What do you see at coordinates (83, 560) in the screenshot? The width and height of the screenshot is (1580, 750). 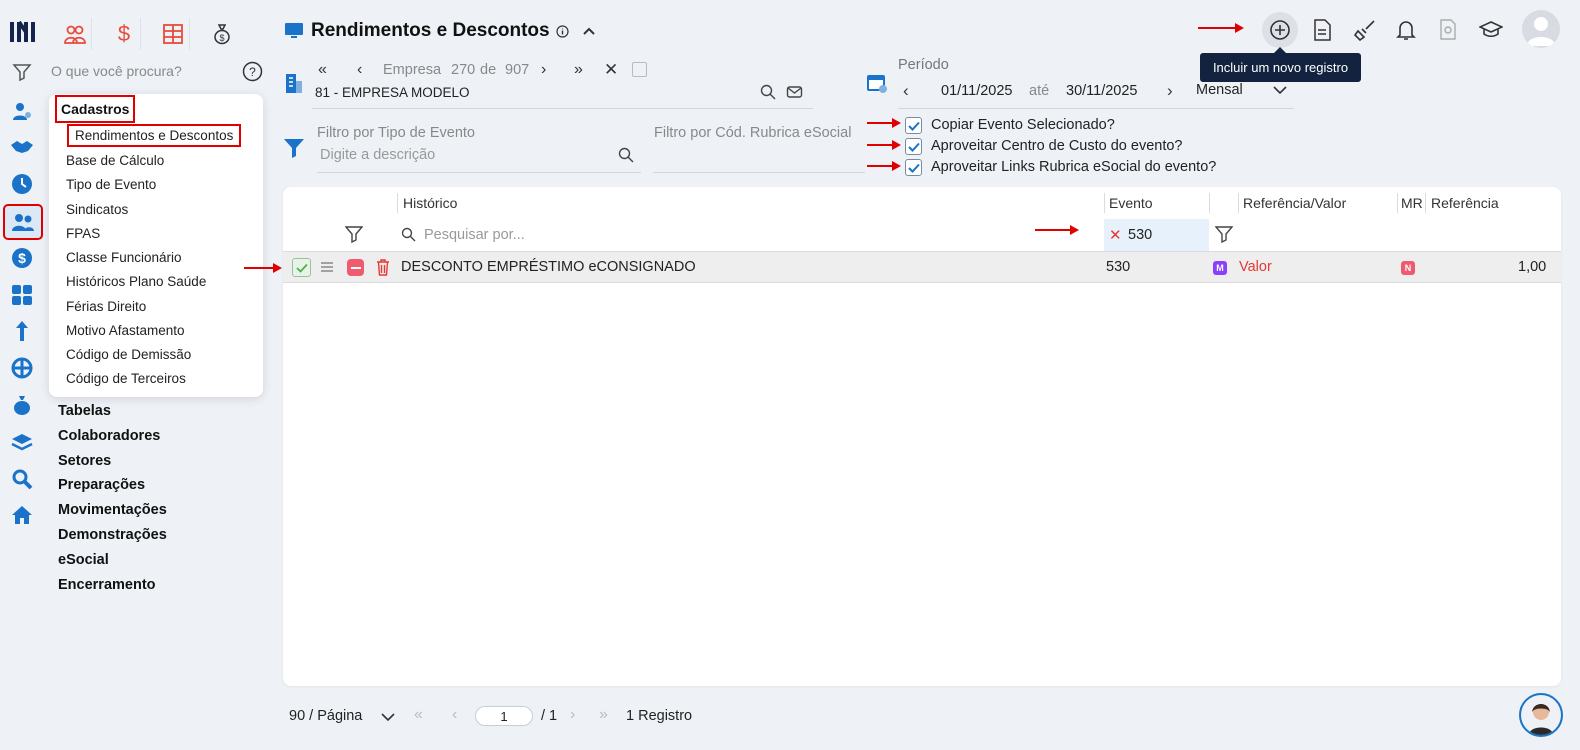 I see `nav-esocial: eSocial` at bounding box center [83, 560].